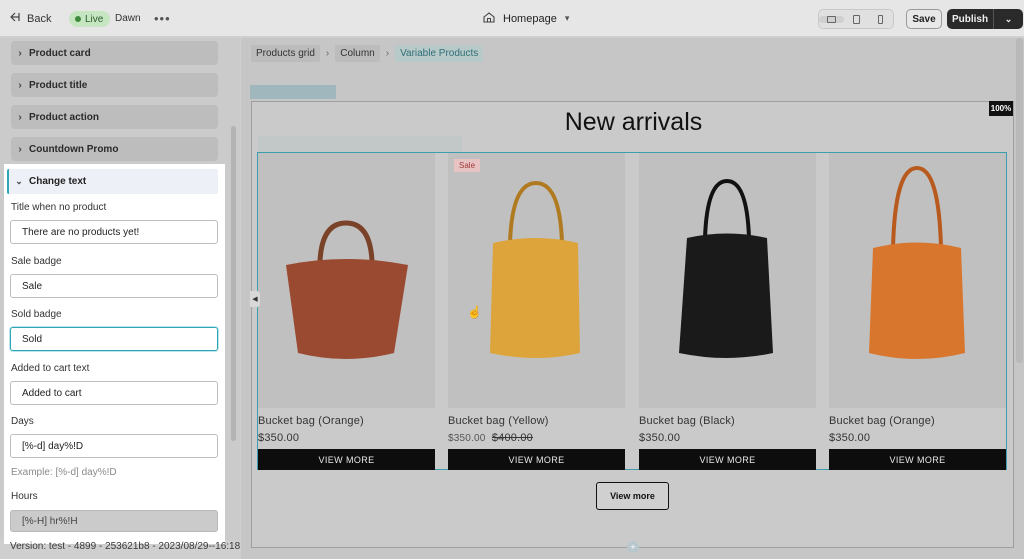 The height and width of the screenshot is (559, 1024). Describe the element at coordinates (489, 18) in the screenshot. I see `home-icon` at that location.